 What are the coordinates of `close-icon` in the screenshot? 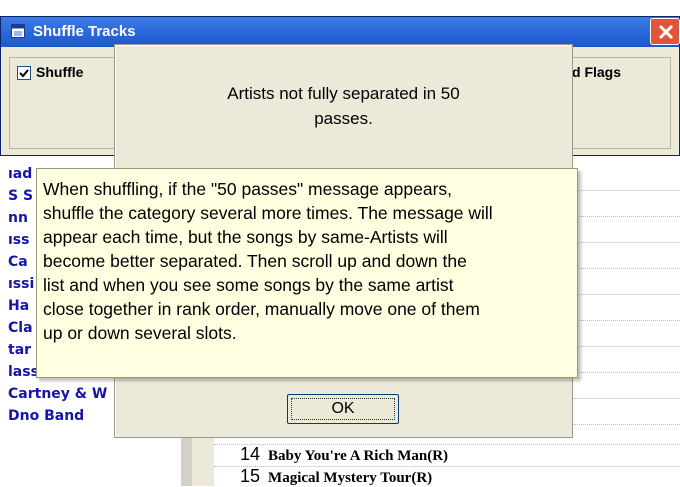 It's located at (666, 32).